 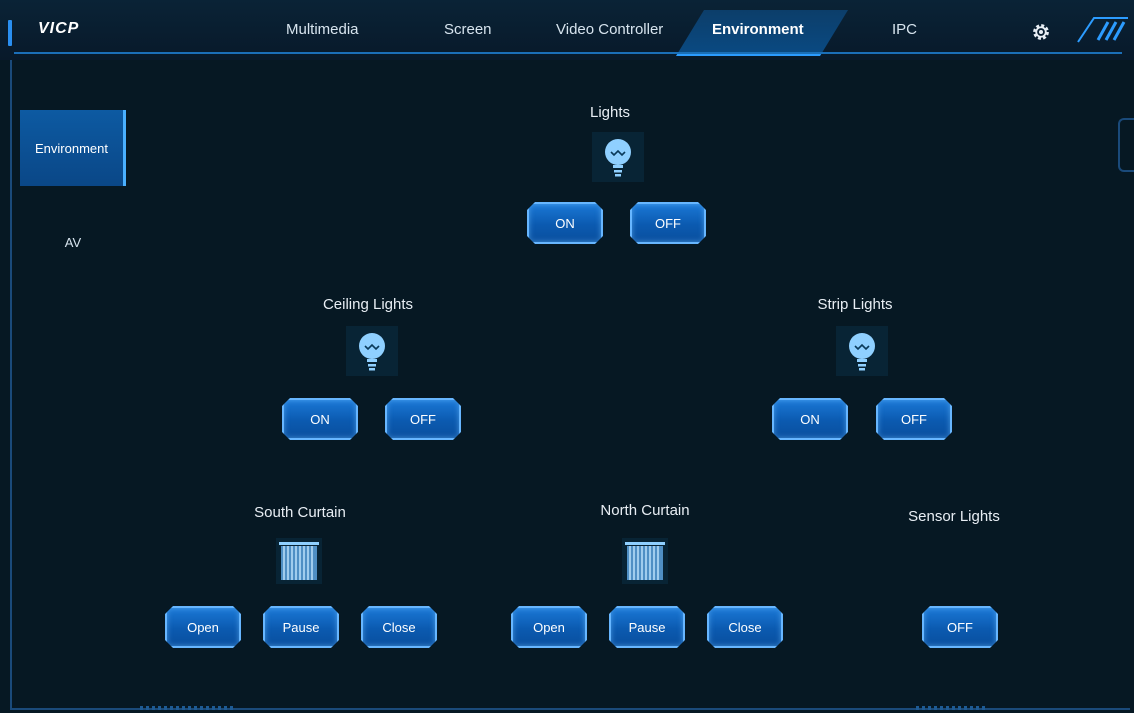 I want to click on sidebar-item-label: AV, so click(x=73, y=242).